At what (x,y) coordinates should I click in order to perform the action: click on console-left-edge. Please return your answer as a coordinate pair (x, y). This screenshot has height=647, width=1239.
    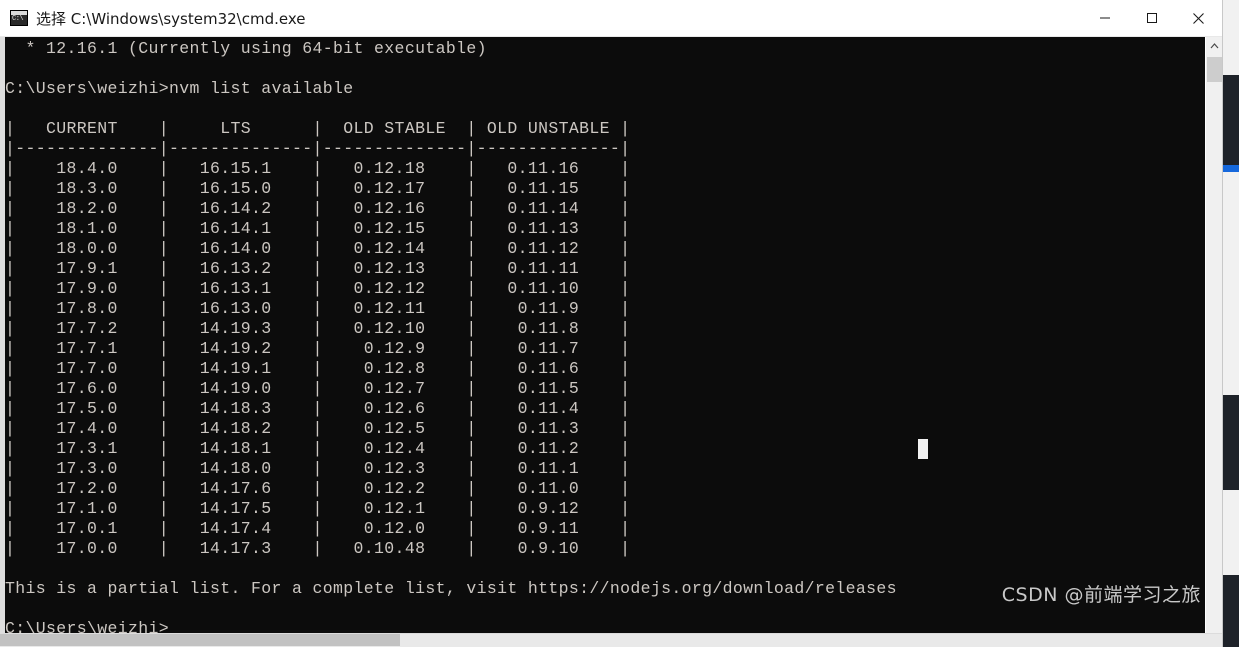
    Looking at the image, I should click on (2, 335).